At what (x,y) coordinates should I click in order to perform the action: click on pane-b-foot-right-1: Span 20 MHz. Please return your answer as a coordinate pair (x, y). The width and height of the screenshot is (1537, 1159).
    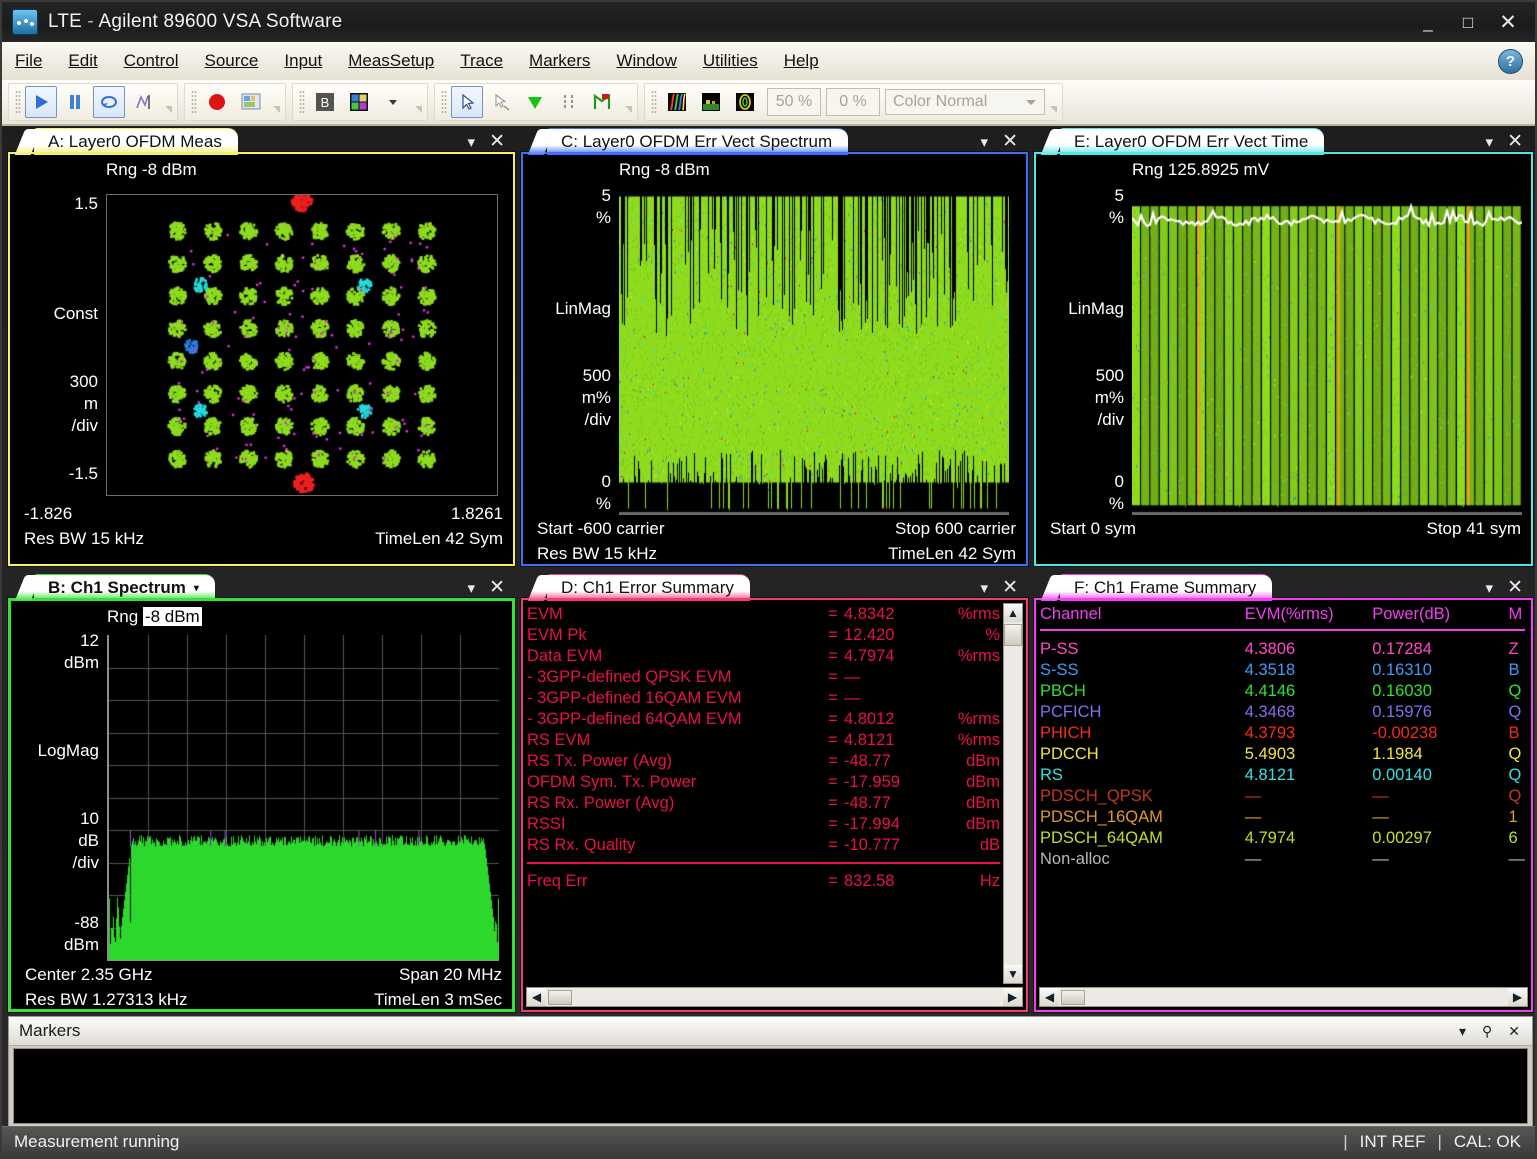
    Looking at the image, I should click on (450, 974).